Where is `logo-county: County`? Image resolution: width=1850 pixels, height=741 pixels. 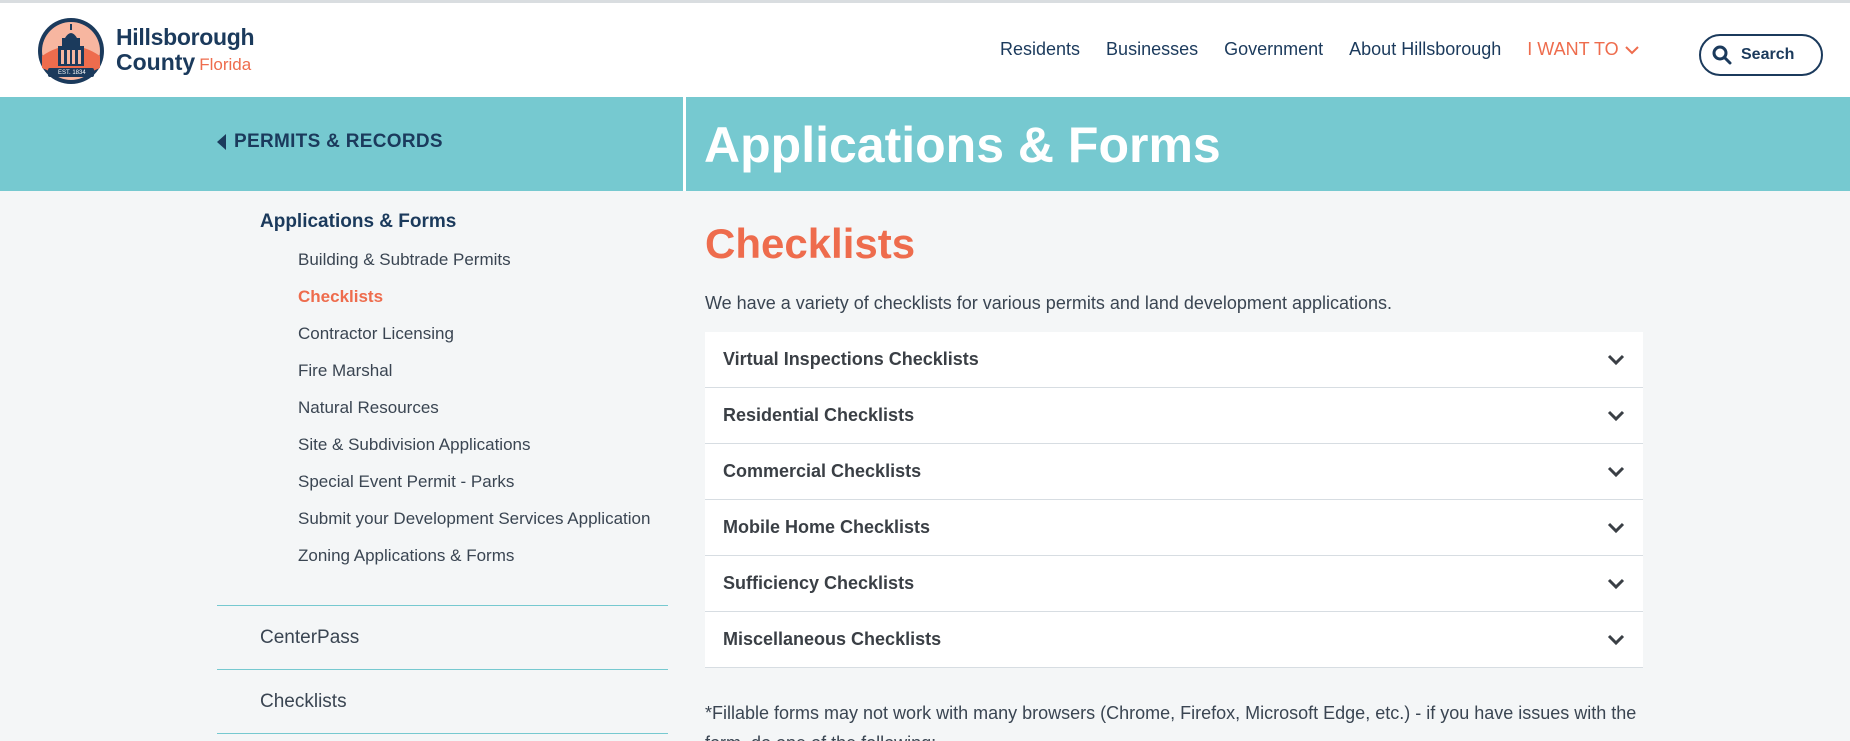 logo-county: County is located at coordinates (156, 62).